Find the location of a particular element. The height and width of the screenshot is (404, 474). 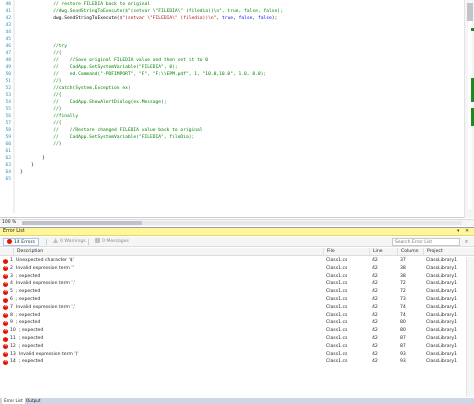

code-line: //finally is located at coordinates (49, 116).